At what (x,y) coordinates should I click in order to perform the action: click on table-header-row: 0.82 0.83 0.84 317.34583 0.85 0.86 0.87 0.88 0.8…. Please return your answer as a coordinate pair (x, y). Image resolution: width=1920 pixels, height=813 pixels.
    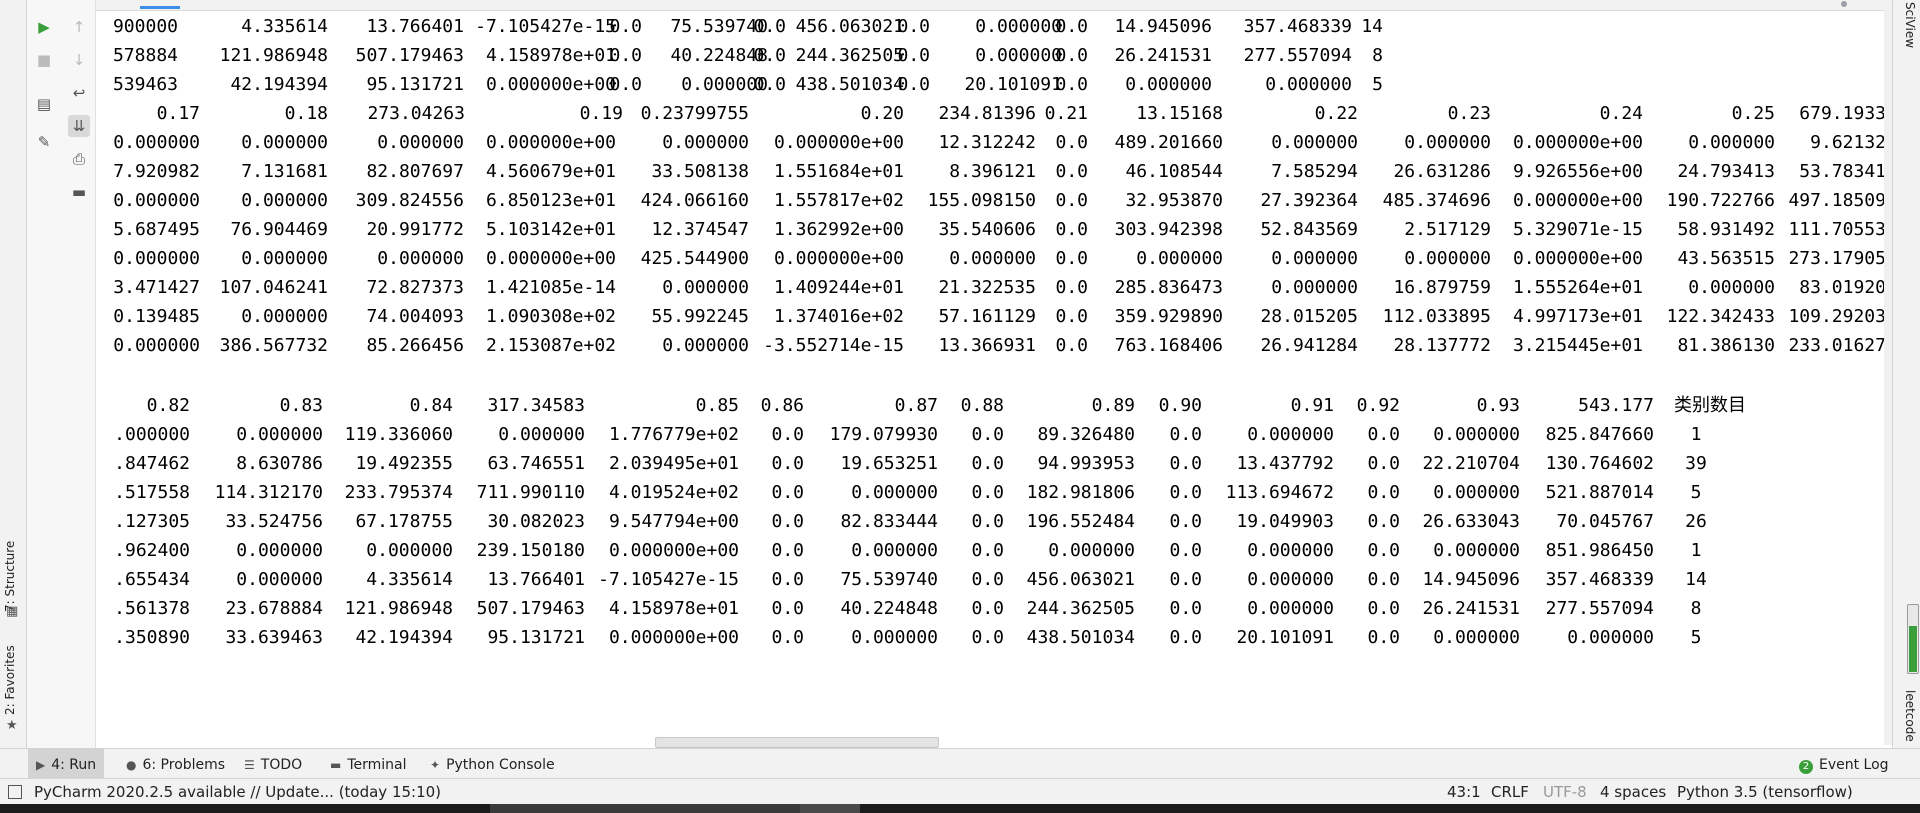
    Looking at the image, I should click on (990, 405).